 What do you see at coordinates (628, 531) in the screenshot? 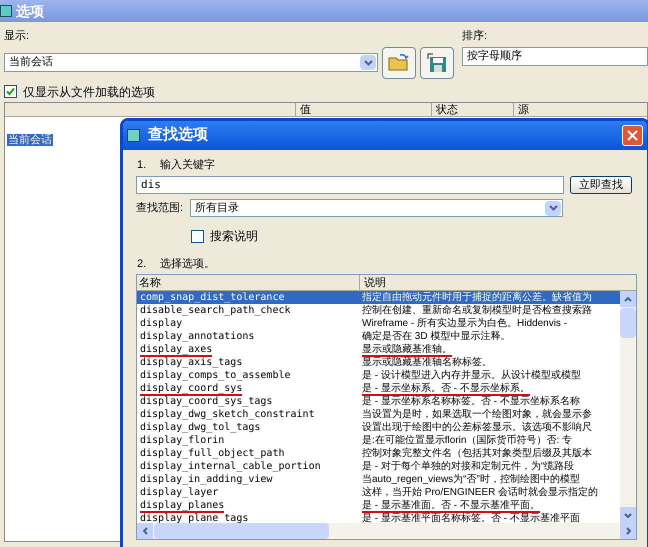
I see `scroll-right-icon` at bounding box center [628, 531].